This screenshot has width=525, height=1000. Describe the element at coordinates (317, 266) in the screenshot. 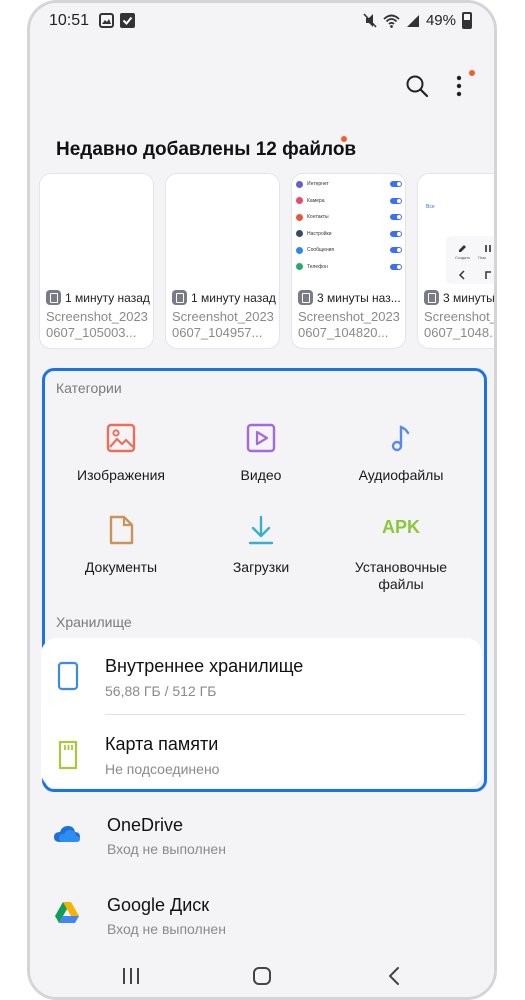

I see `preview-label: Телефон` at that location.